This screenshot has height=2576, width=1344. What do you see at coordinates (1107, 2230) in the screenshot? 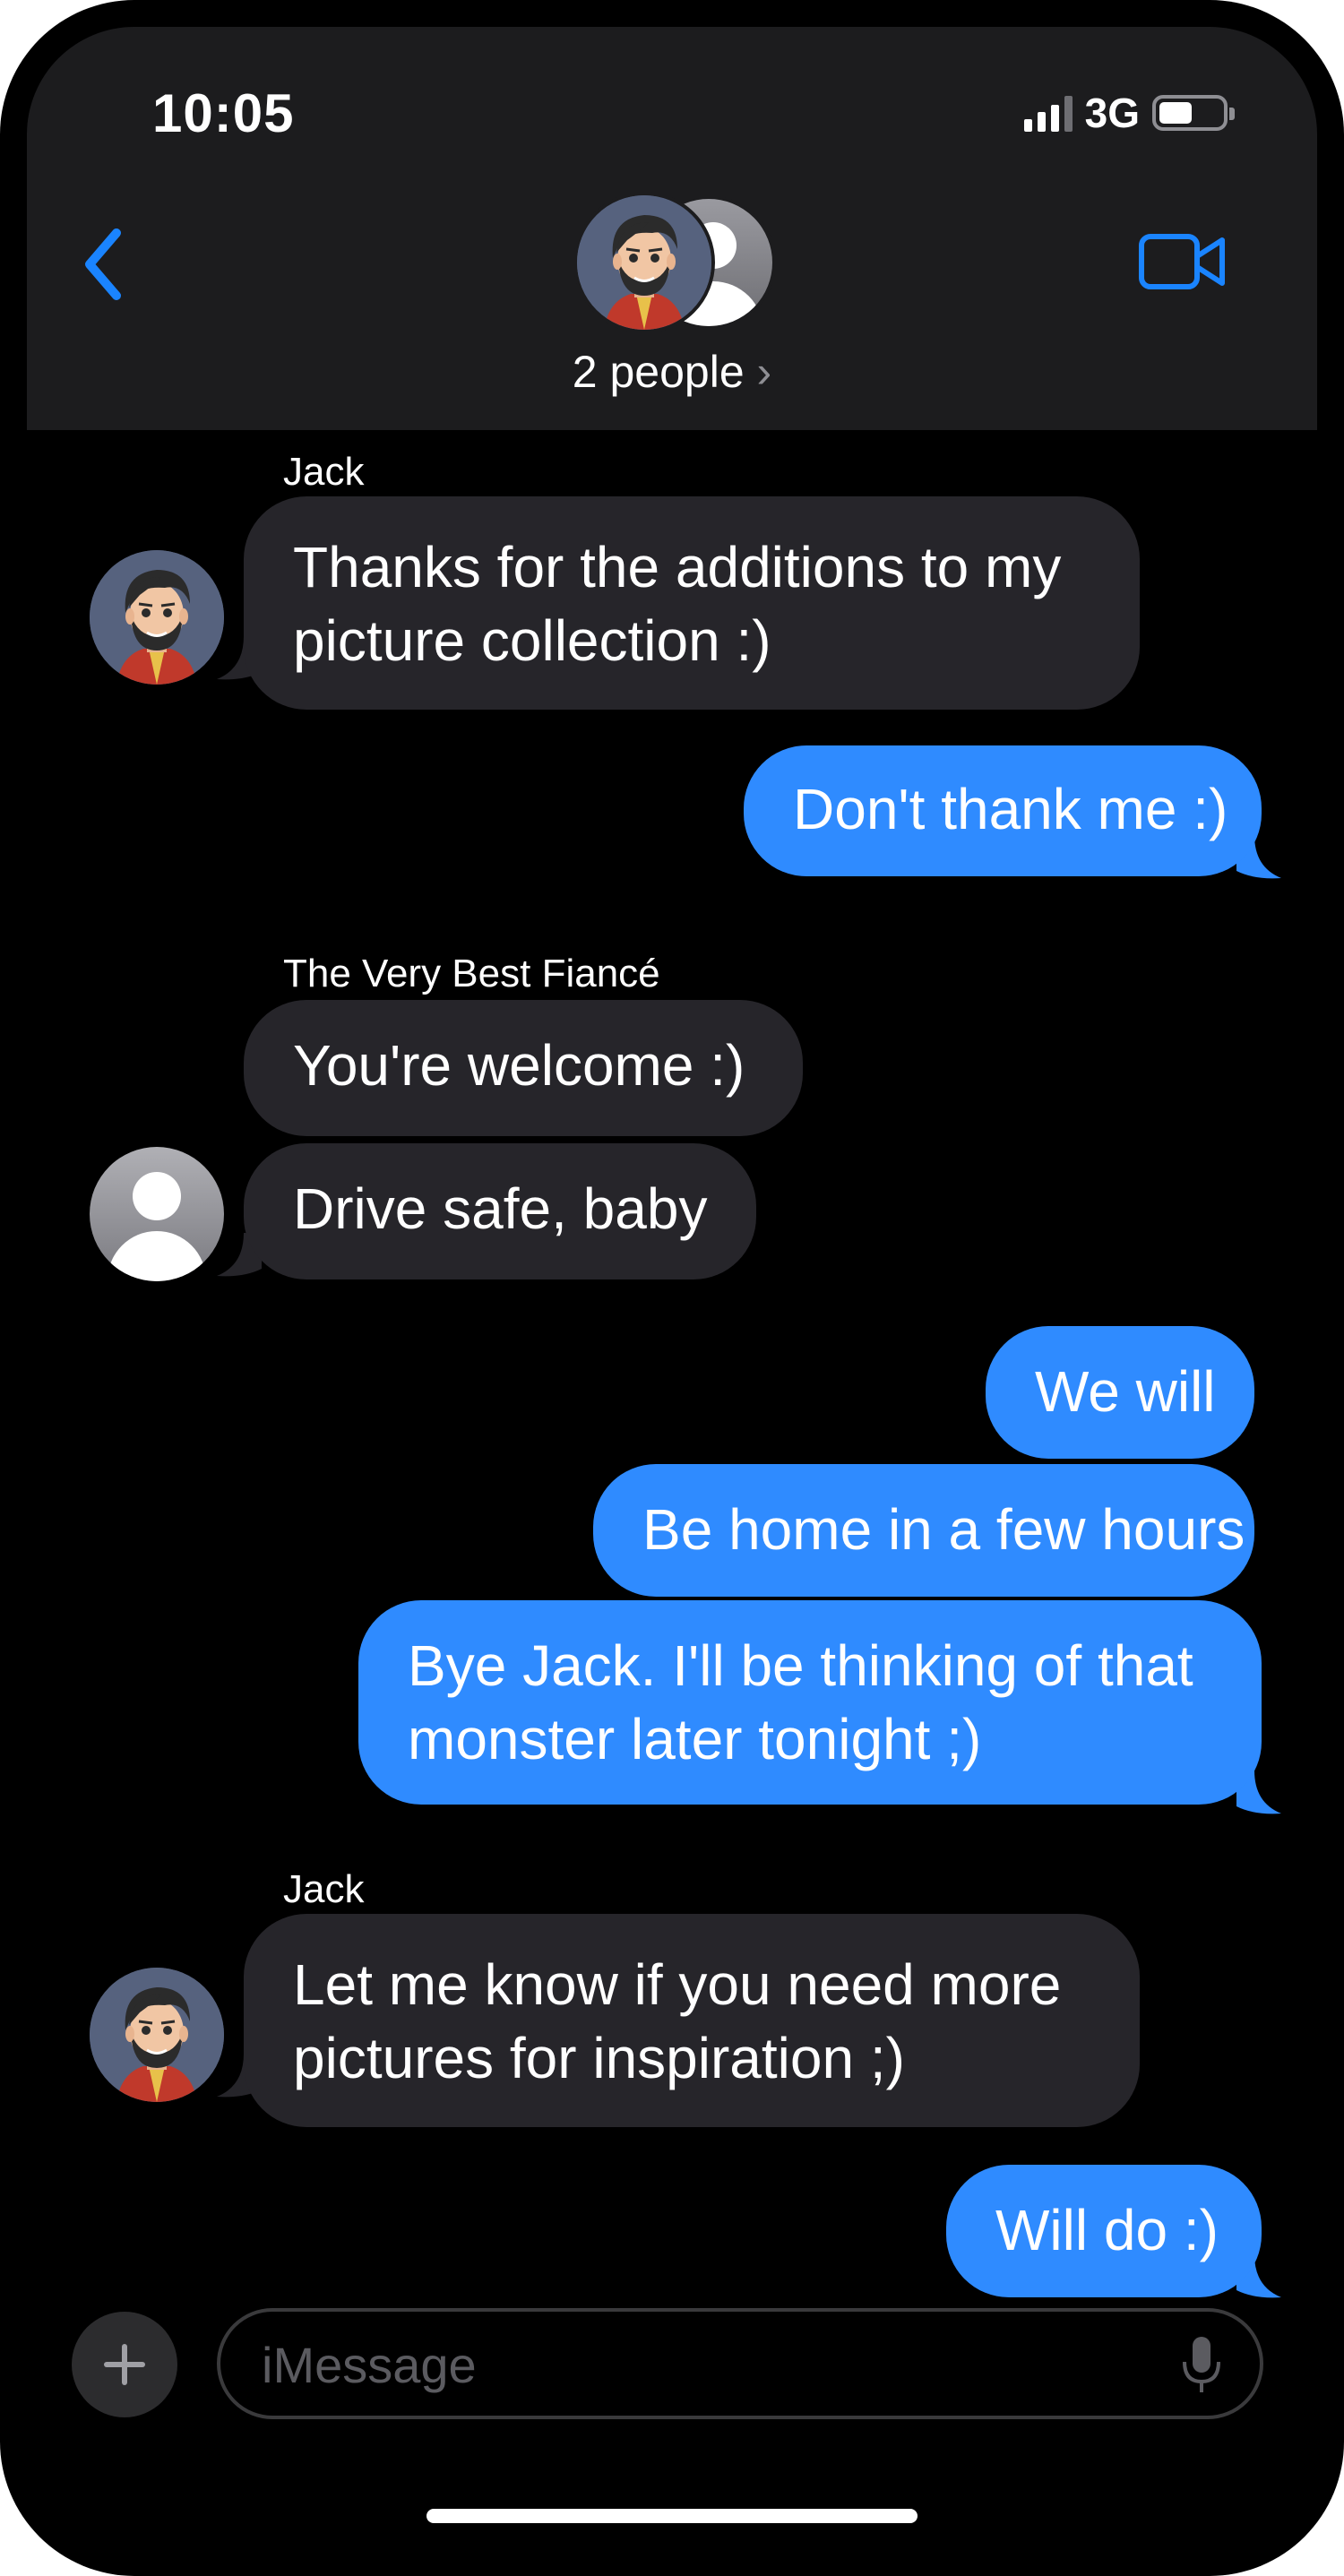
I see `message-line: Will do :)` at bounding box center [1107, 2230].